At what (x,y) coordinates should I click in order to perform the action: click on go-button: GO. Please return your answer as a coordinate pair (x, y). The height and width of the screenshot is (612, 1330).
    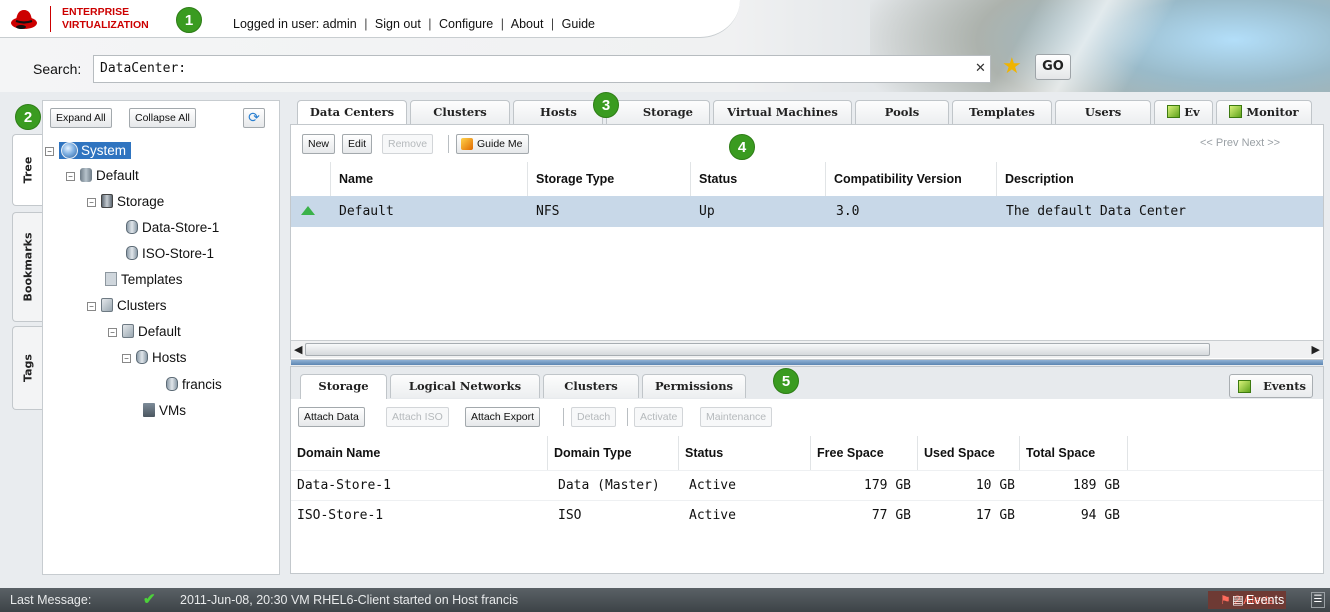
    Looking at the image, I should click on (1053, 67).